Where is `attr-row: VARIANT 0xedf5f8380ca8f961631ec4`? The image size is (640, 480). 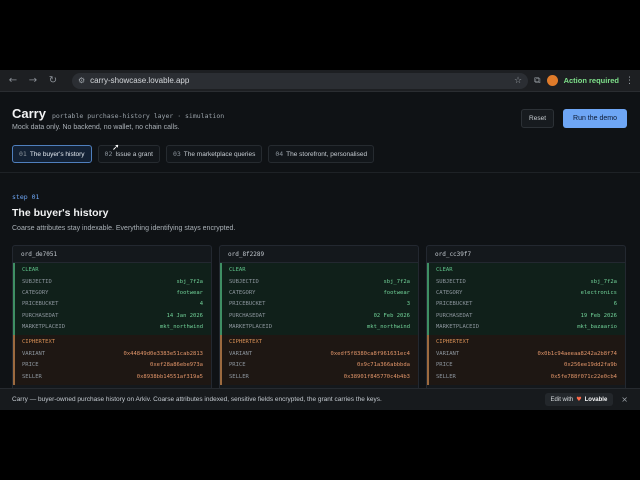 attr-row: VARIANT 0xedf5f8380ca8f961631ec4 is located at coordinates (319, 354).